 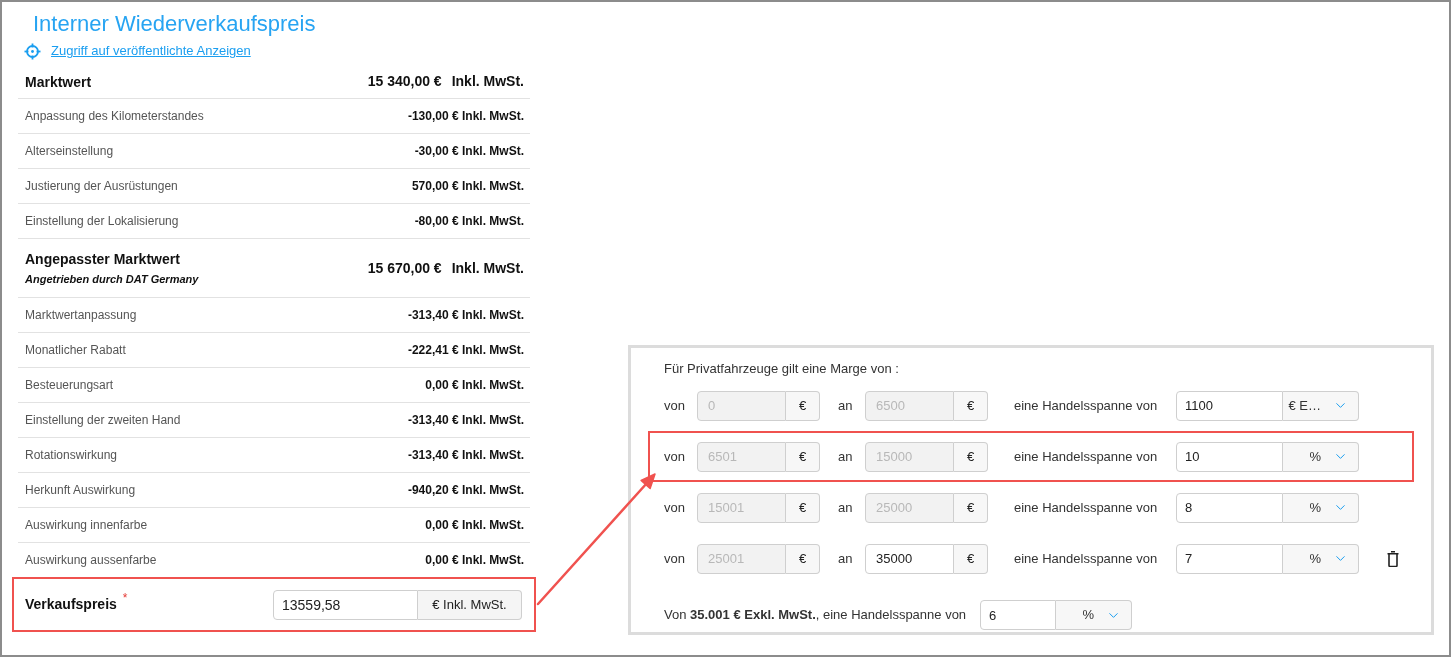 What do you see at coordinates (470, 604) in the screenshot?
I see `tax-addon: € Inkl. MwSt.` at bounding box center [470, 604].